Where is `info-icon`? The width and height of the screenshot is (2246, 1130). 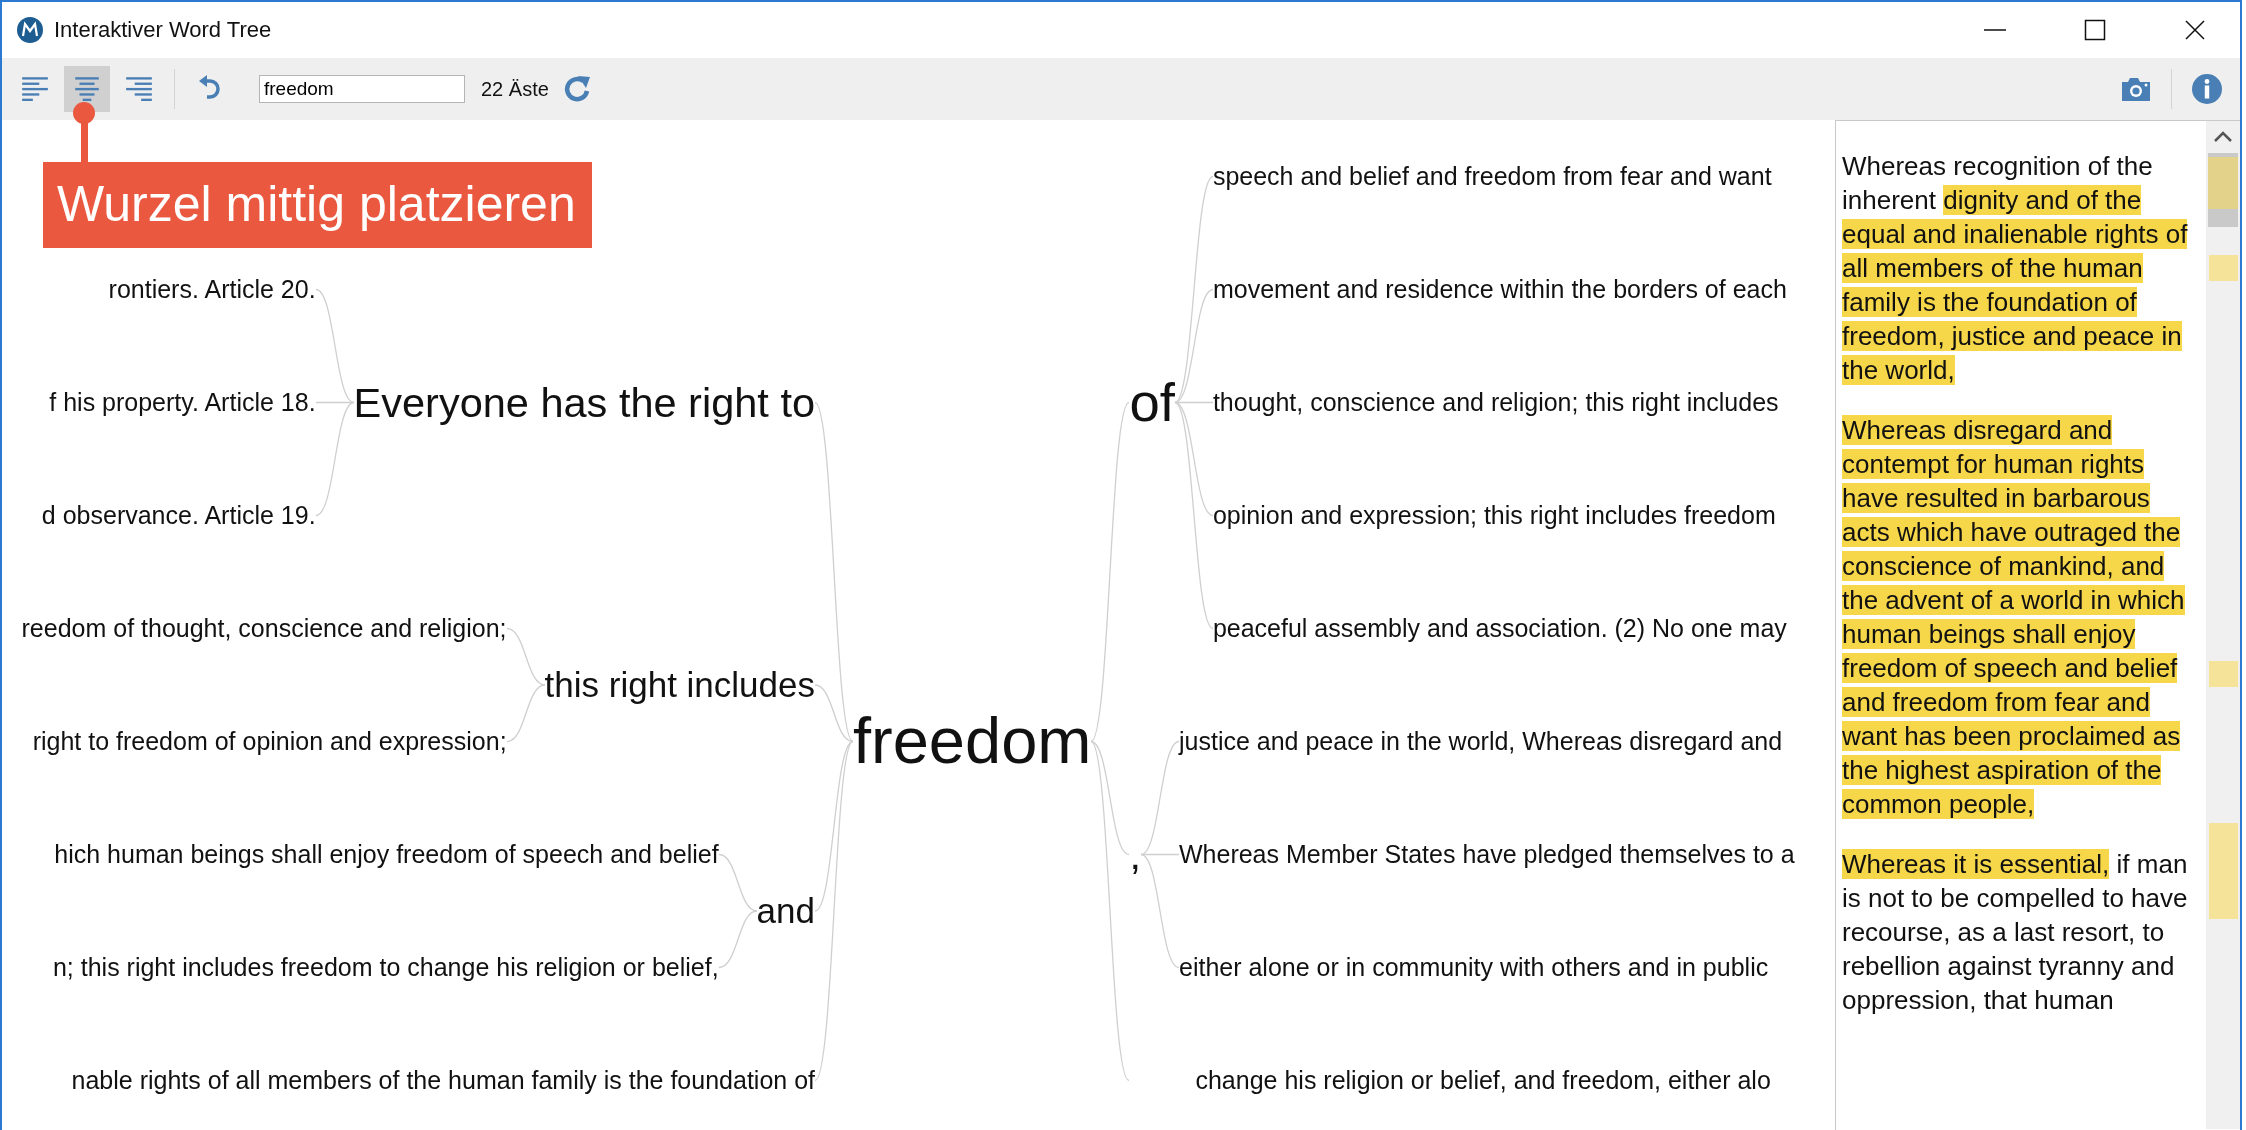
info-icon is located at coordinates (2207, 89).